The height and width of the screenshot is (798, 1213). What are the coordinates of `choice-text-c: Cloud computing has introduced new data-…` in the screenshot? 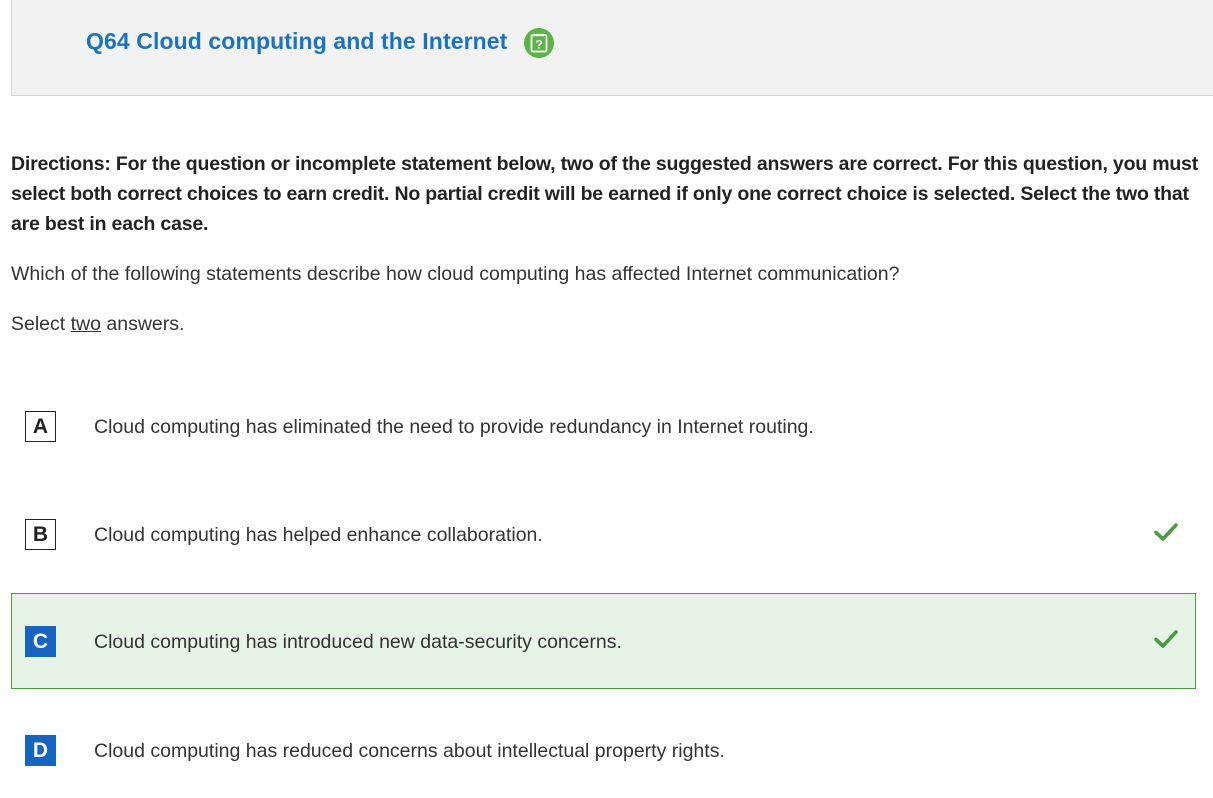 It's located at (358, 642).